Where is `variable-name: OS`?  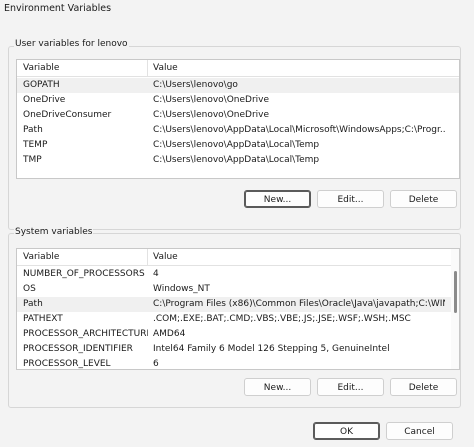
variable-name: OS is located at coordinates (29, 289).